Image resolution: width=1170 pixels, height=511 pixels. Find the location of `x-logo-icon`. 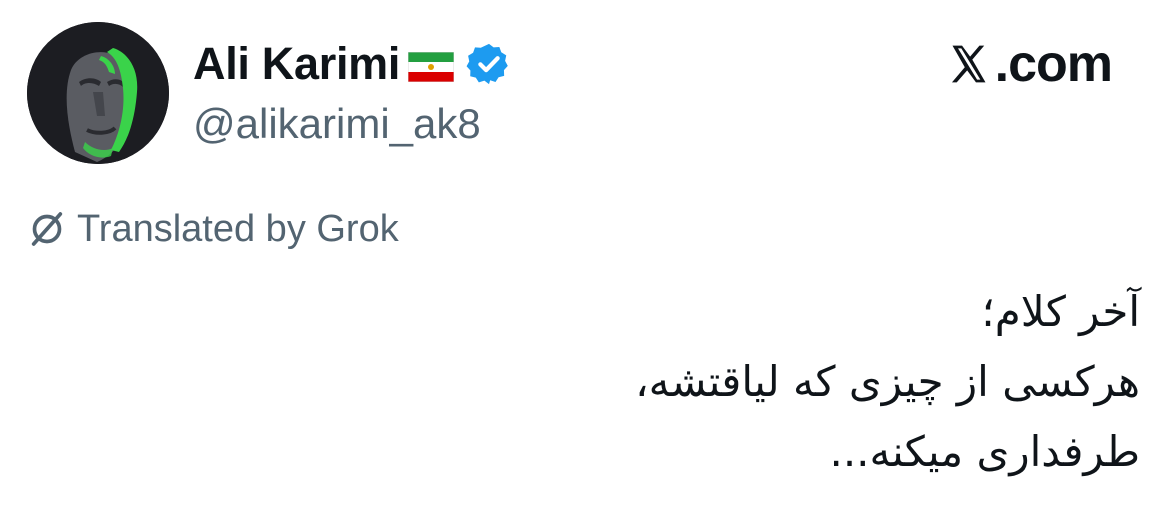

x-logo-icon is located at coordinates (968, 64).